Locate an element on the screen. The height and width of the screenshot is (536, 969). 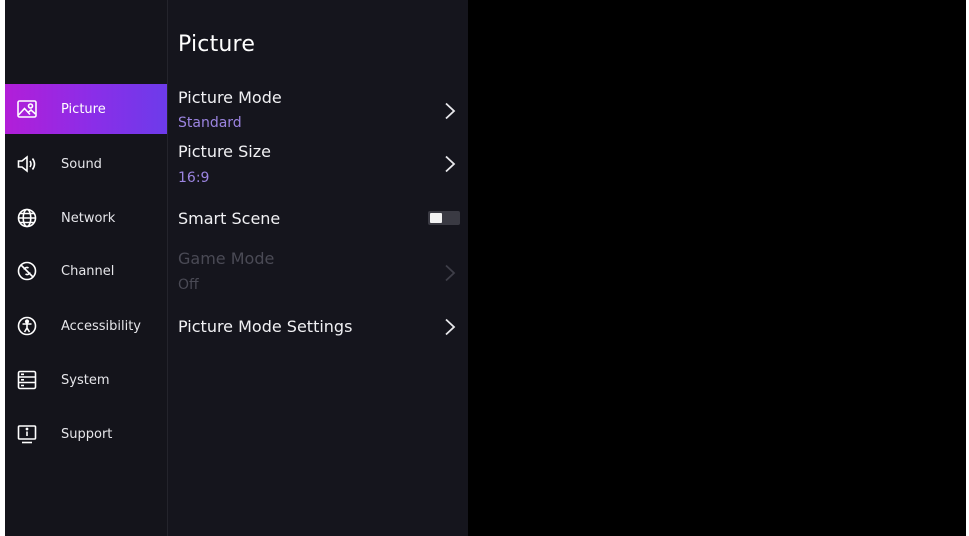
sidebar-item-label: Picture is located at coordinates (83, 109).